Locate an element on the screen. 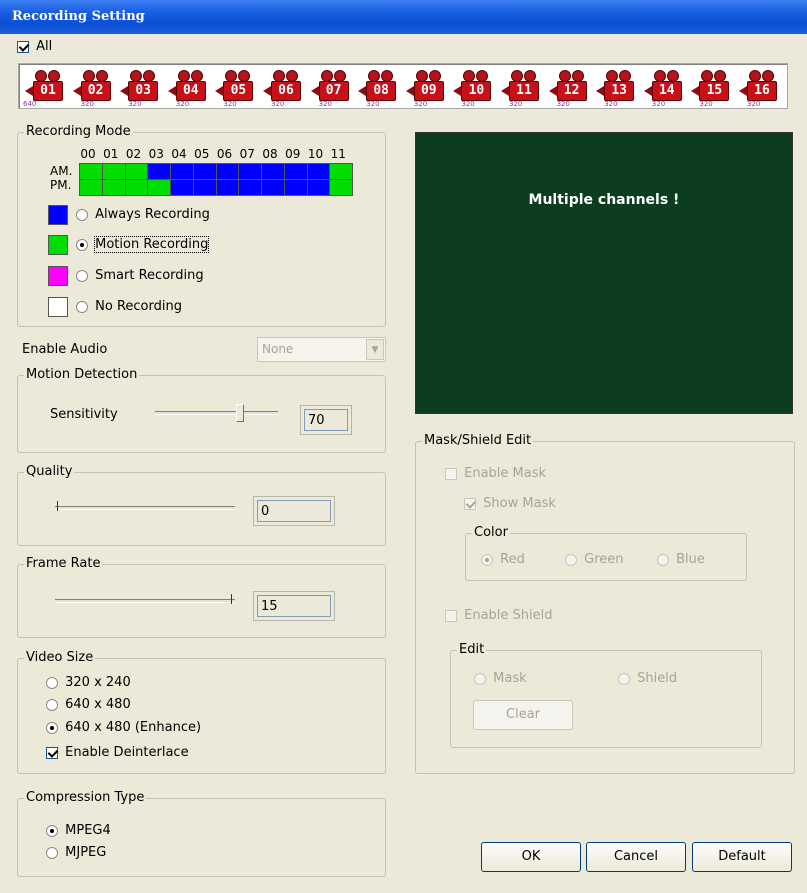  always-recording-option: Always Recording is located at coordinates (143, 214).